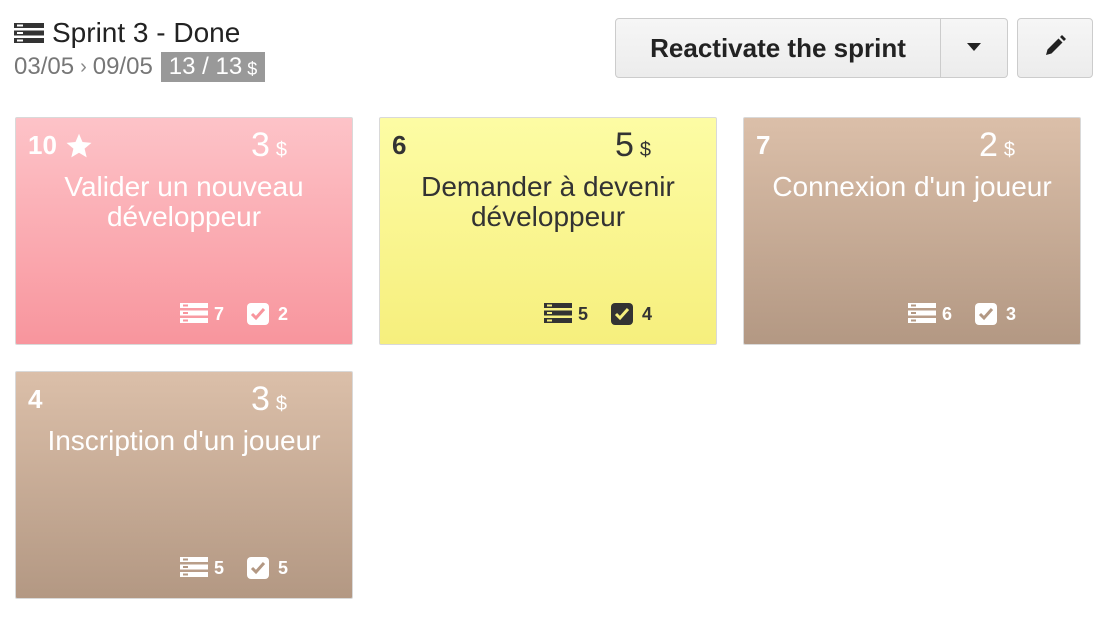 The width and height of the screenshot is (1108, 622). What do you see at coordinates (548, 201) in the screenshot?
I see `story-title: Demander à devenir développeur` at bounding box center [548, 201].